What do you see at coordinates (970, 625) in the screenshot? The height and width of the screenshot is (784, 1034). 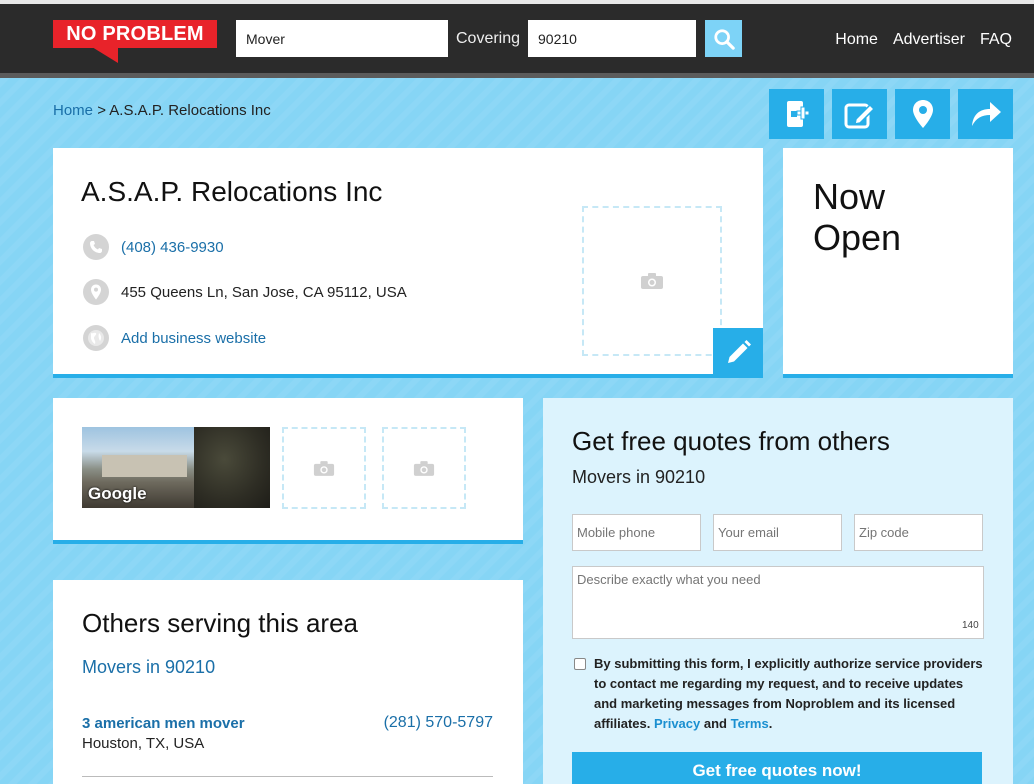 I see `char-counter: 140` at bounding box center [970, 625].